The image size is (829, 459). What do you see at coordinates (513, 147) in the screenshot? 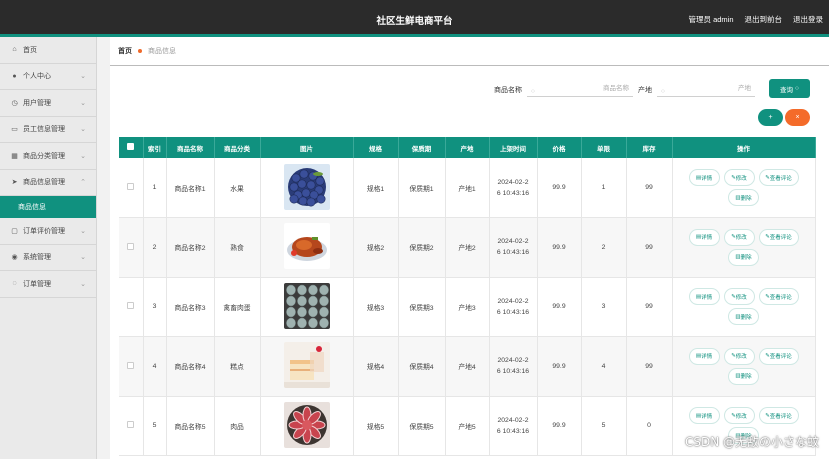
I see `column-header: 上架时间` at bounding box center [513, 147].